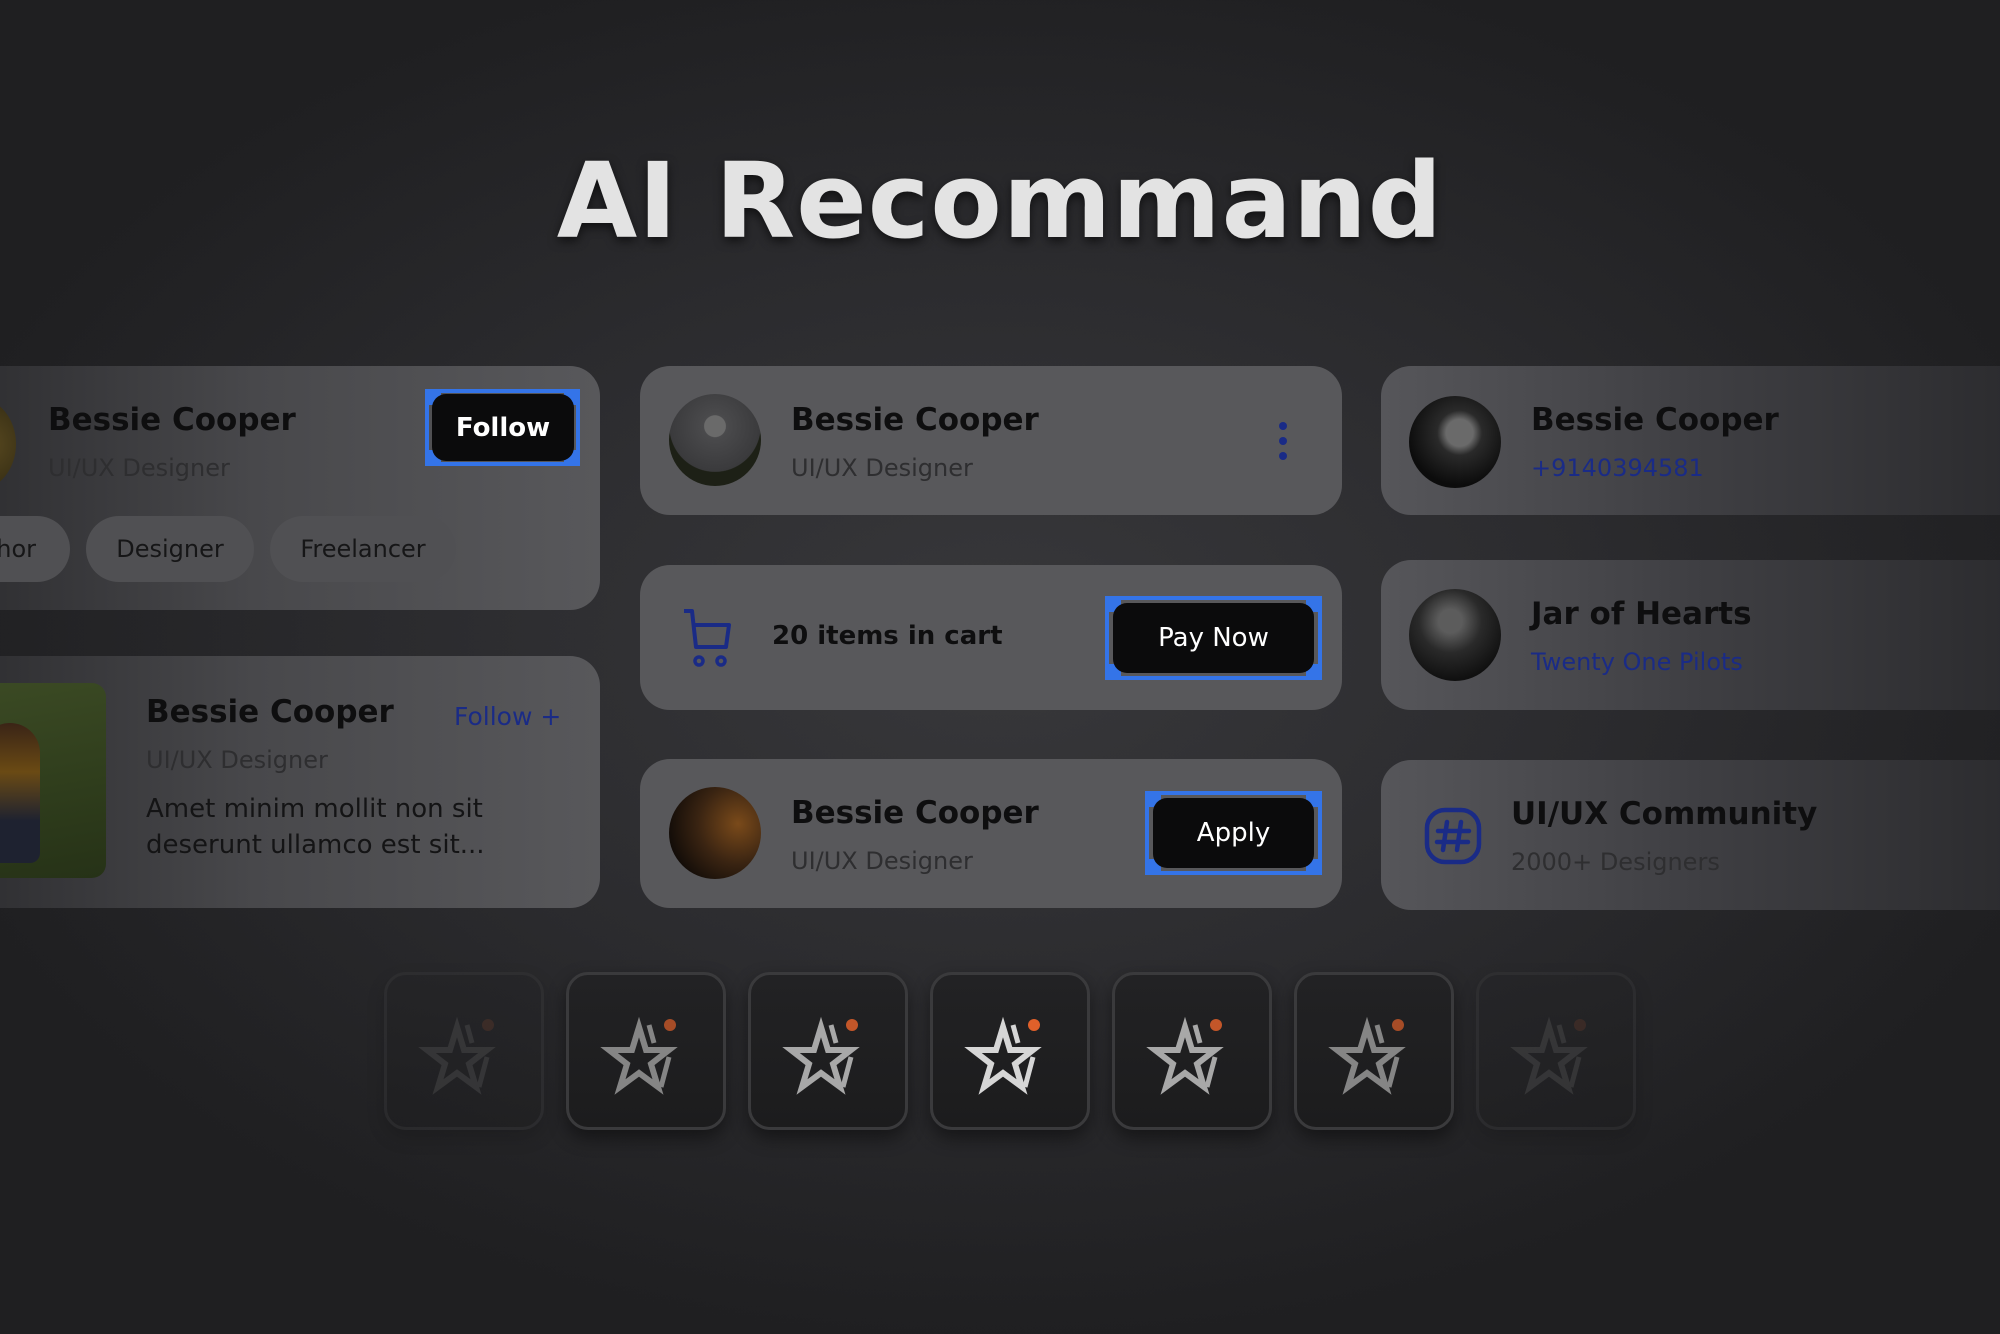 The height and width of the screenshot is (1334, 2000). What do you see at coordinates (363, 549) in the screenshot?
I see `tag-chip: Freelancer` at bounding box center [363, 549].